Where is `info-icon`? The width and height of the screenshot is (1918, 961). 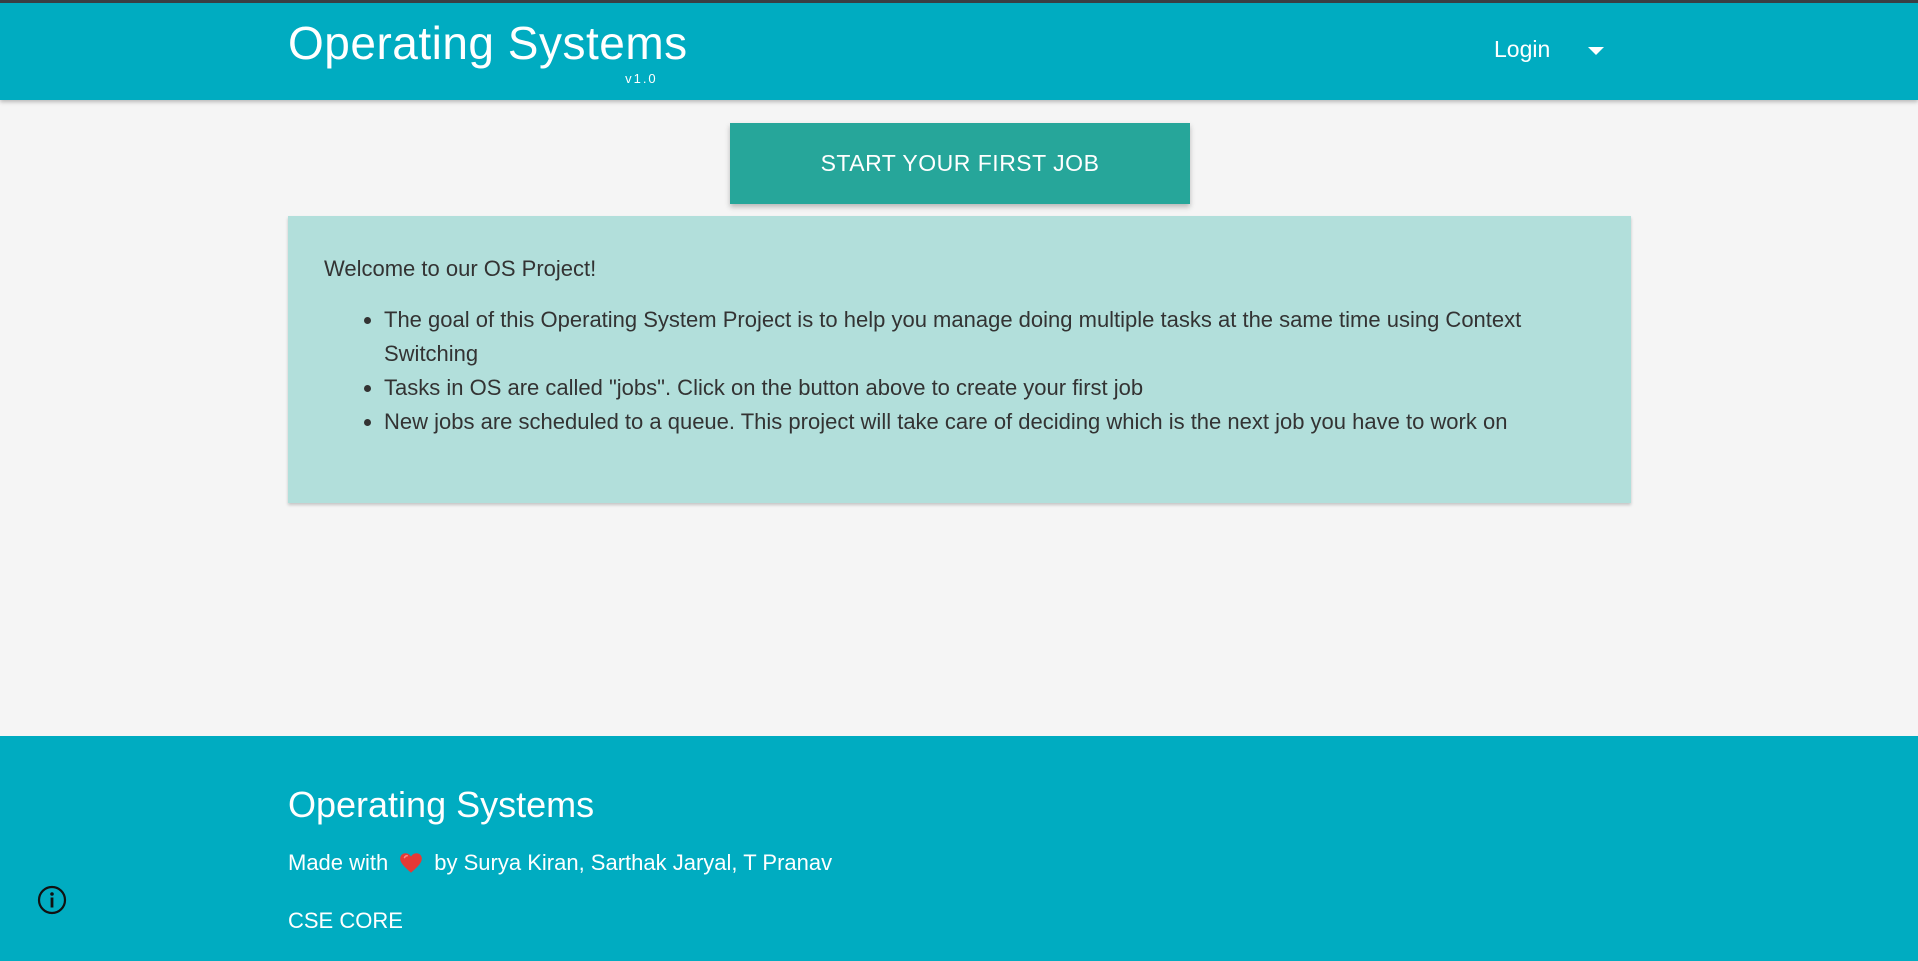
info-icon is located at coordinates (52, 900).